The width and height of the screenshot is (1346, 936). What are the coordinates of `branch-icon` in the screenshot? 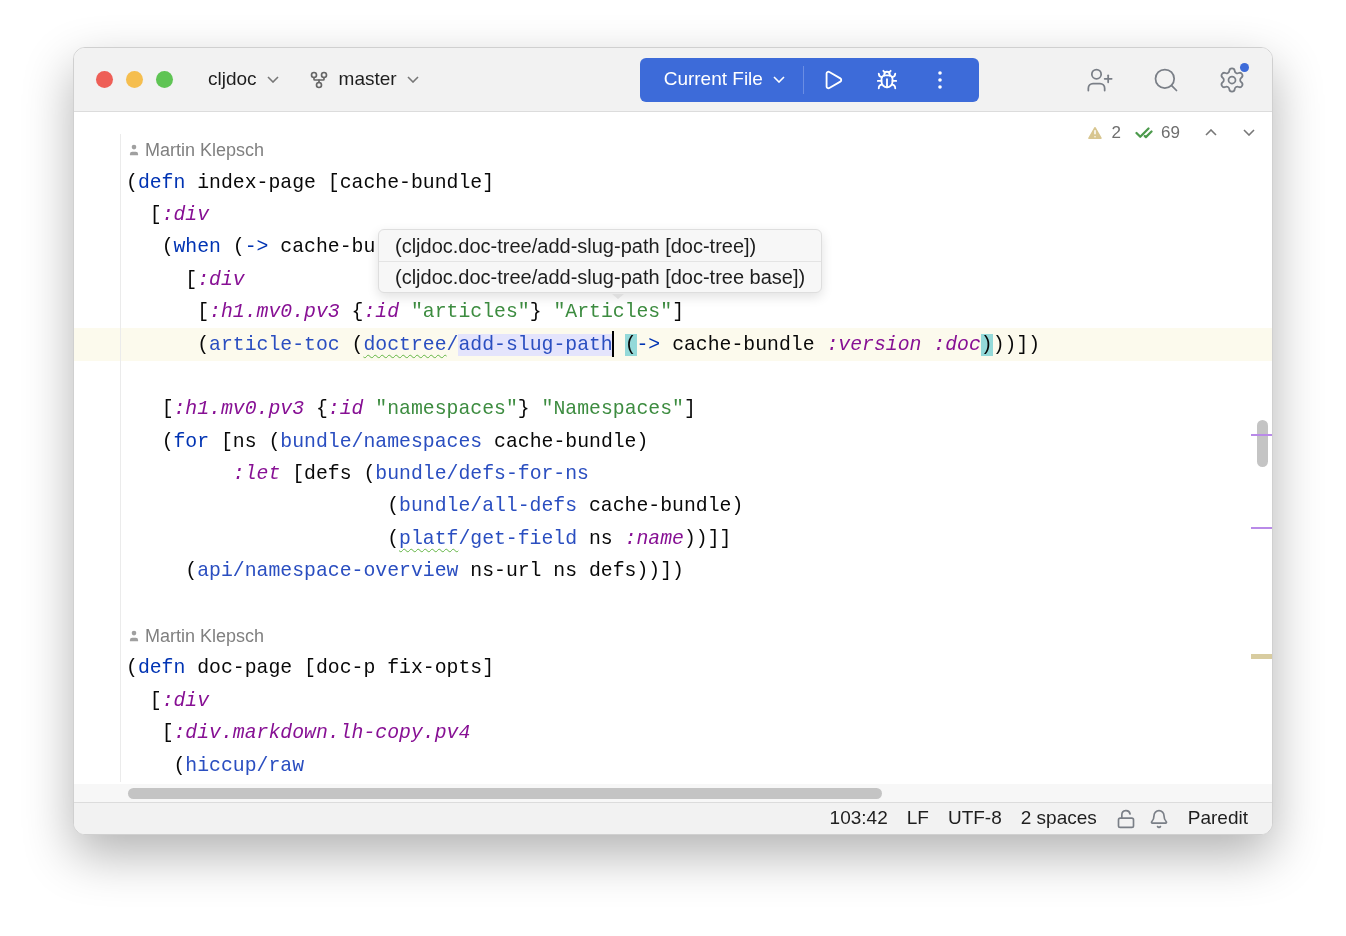 It's located at (318, 79).